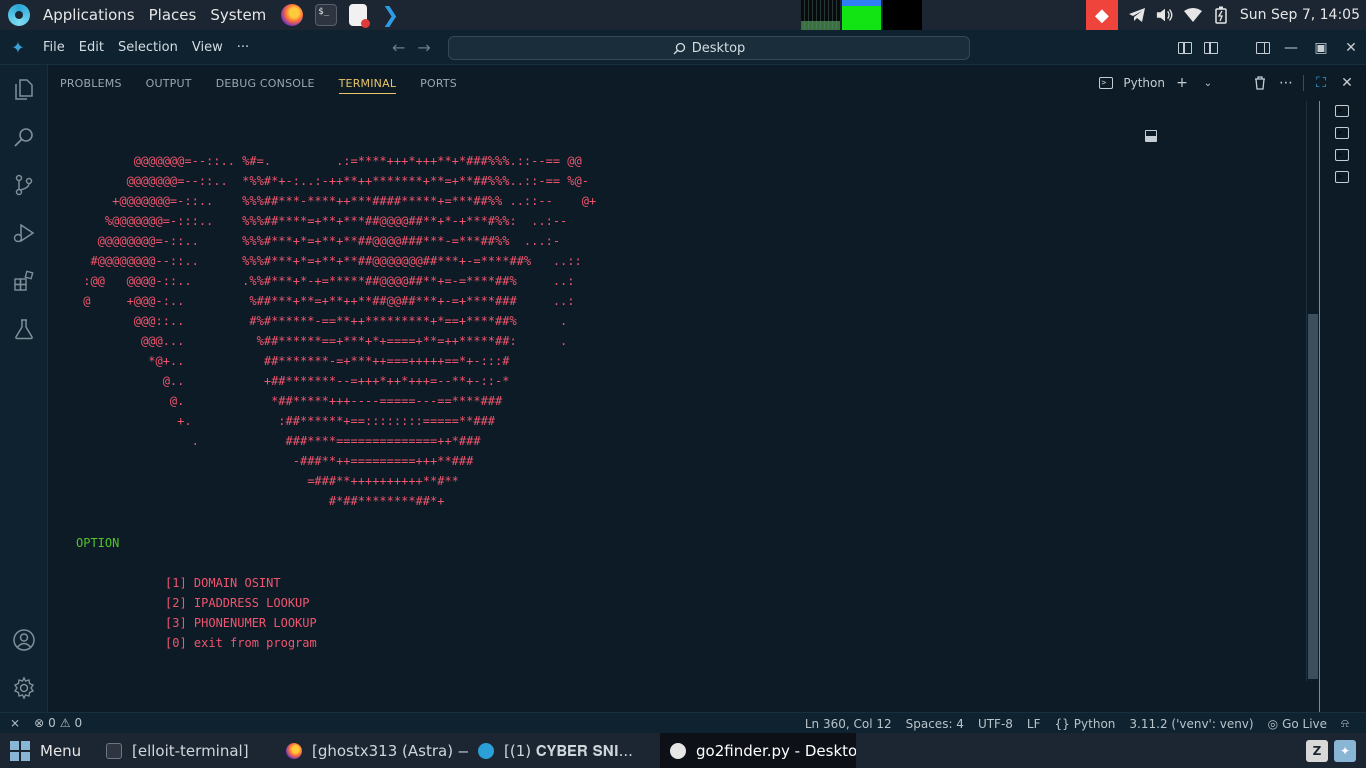  I want to click on explorer-icon, so click(24, 89).